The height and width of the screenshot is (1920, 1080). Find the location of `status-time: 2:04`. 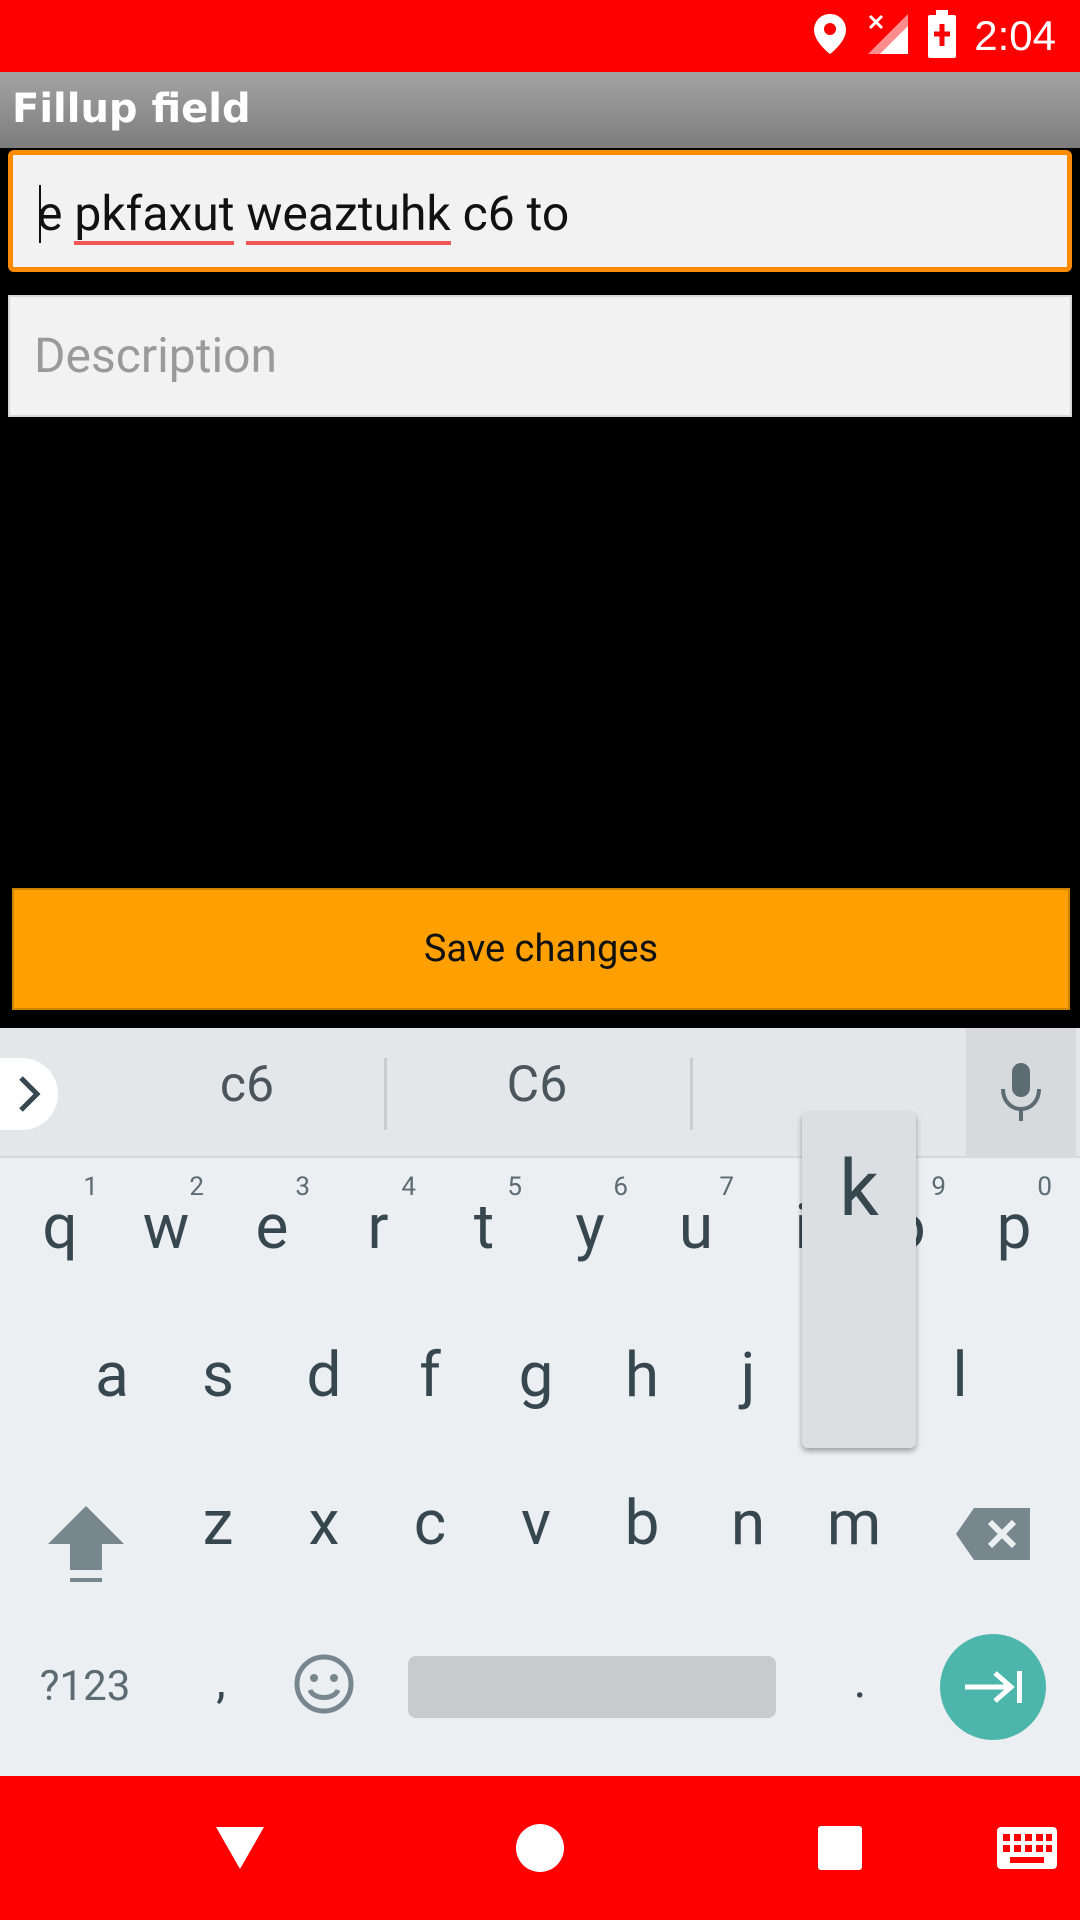

status-time: 2:04 is located at coordinates (1015, 35).